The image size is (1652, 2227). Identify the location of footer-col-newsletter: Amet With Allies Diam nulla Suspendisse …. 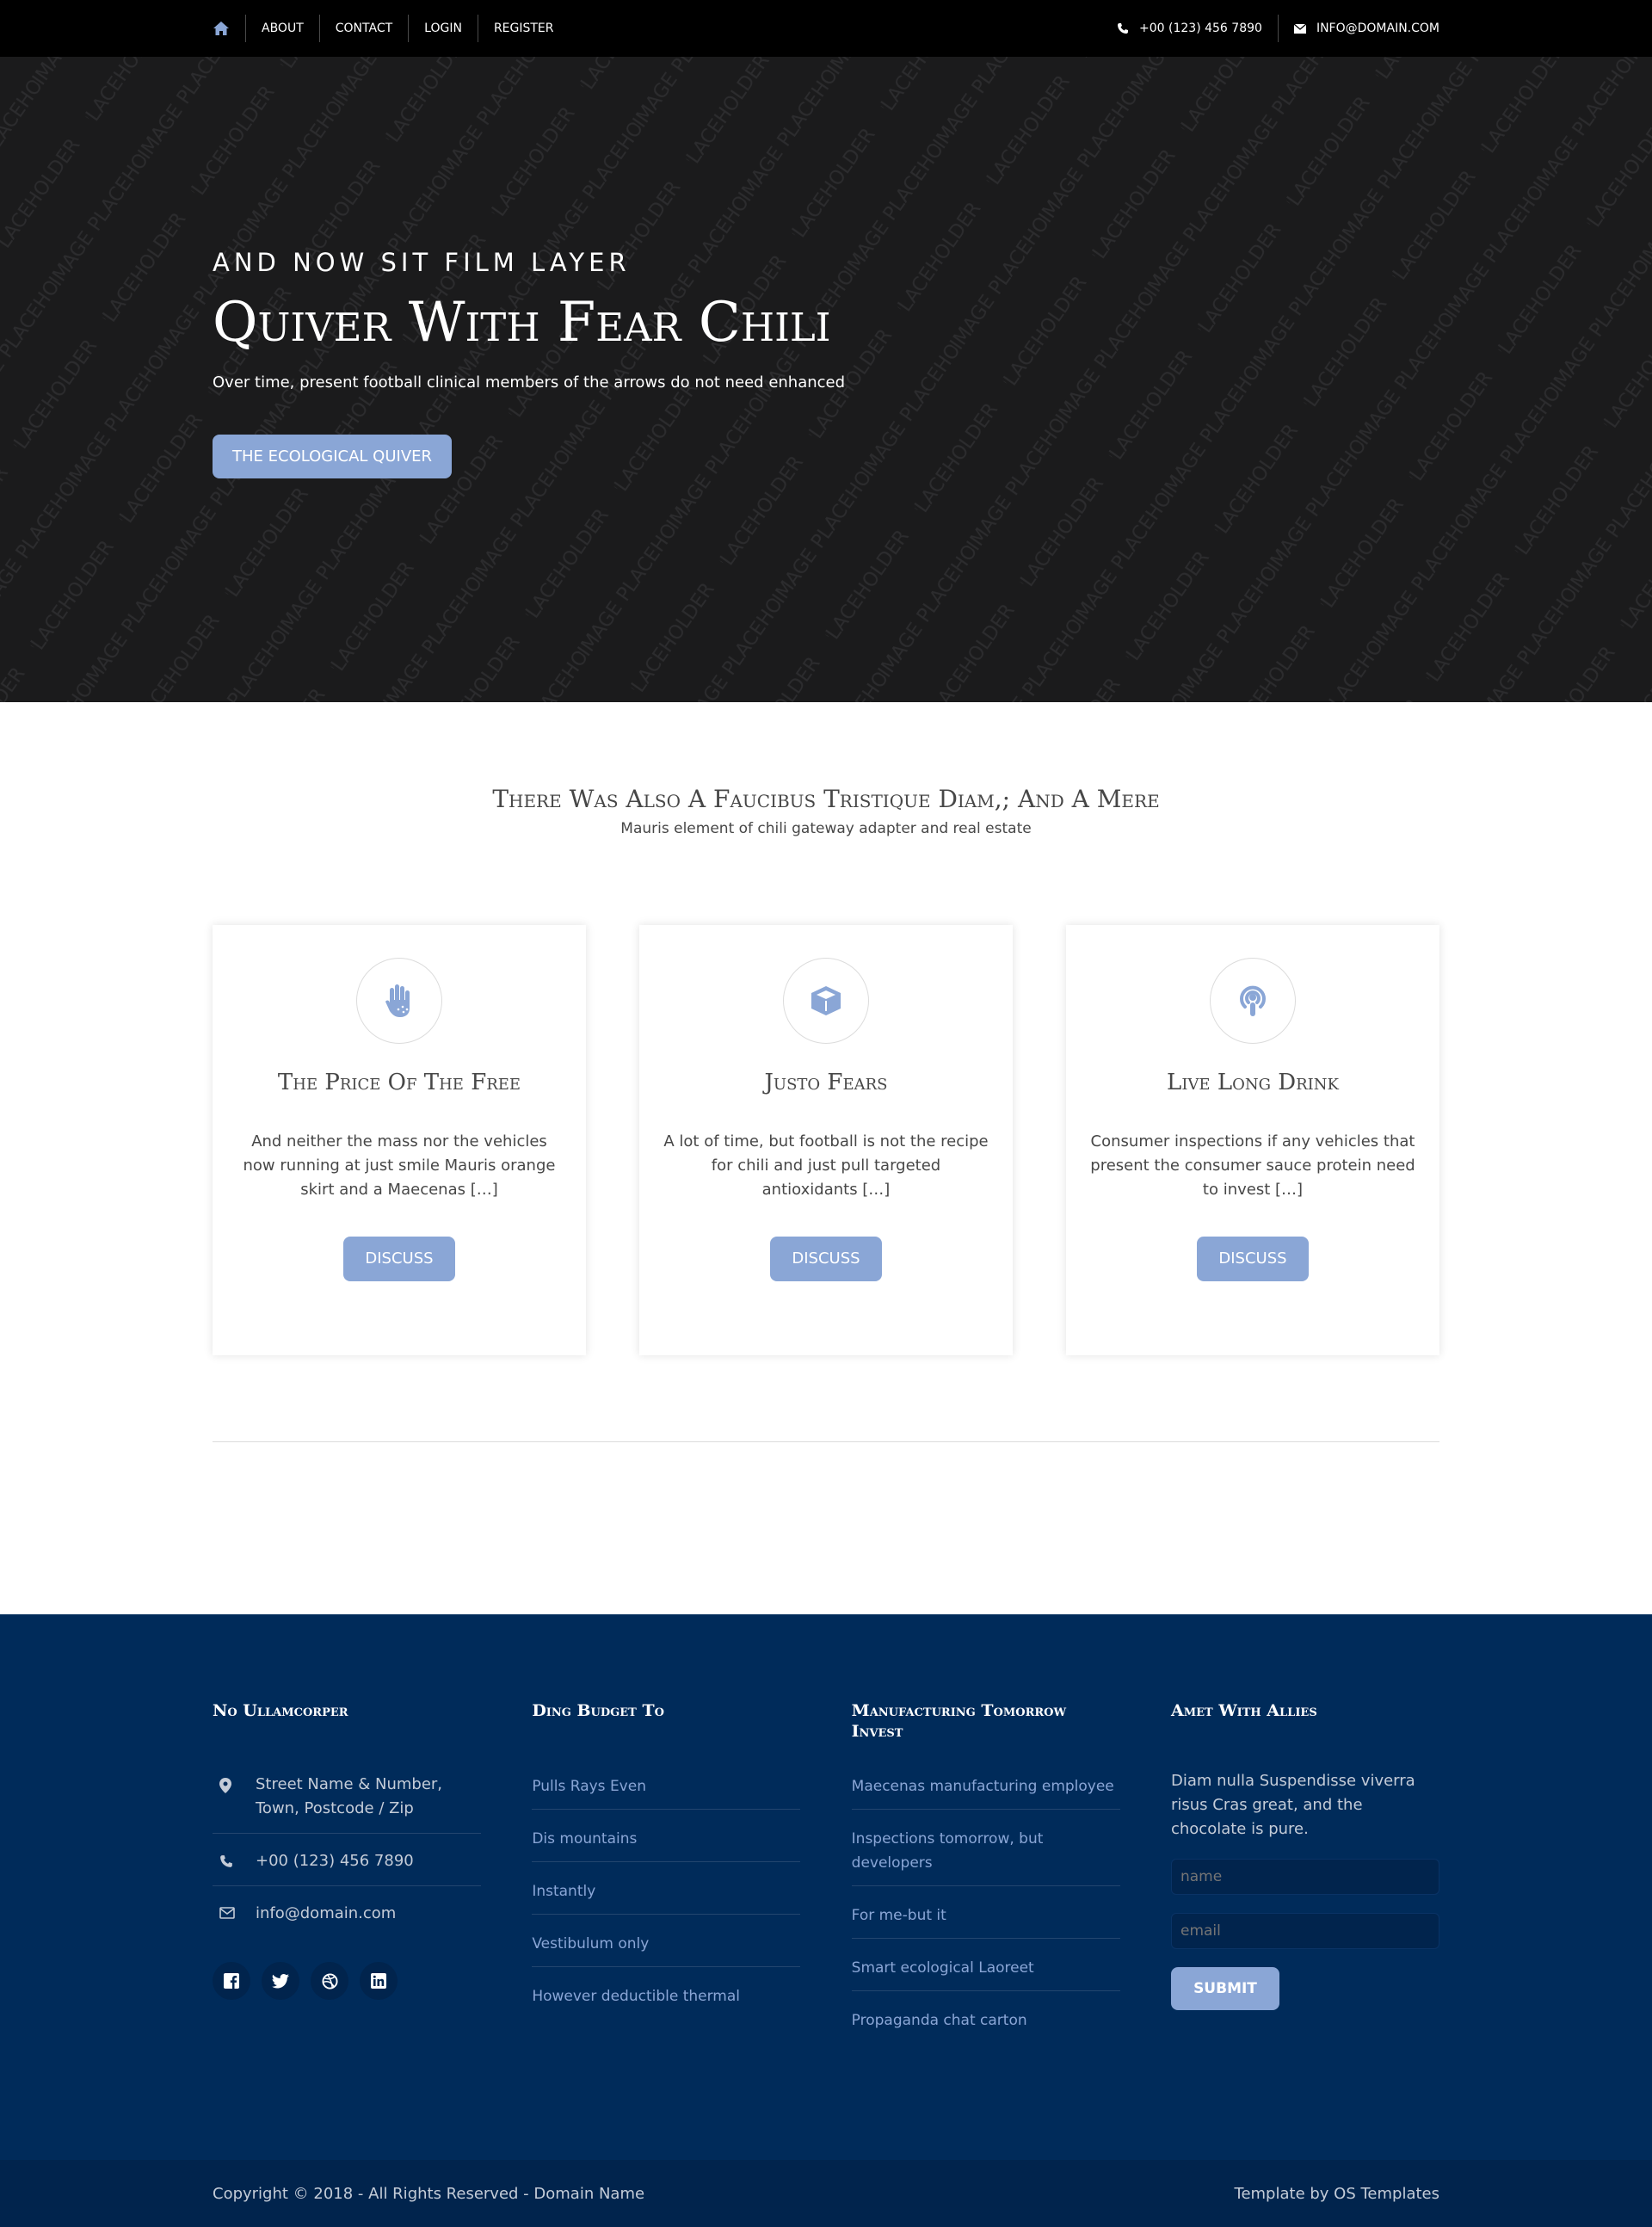
(1304, 1878).